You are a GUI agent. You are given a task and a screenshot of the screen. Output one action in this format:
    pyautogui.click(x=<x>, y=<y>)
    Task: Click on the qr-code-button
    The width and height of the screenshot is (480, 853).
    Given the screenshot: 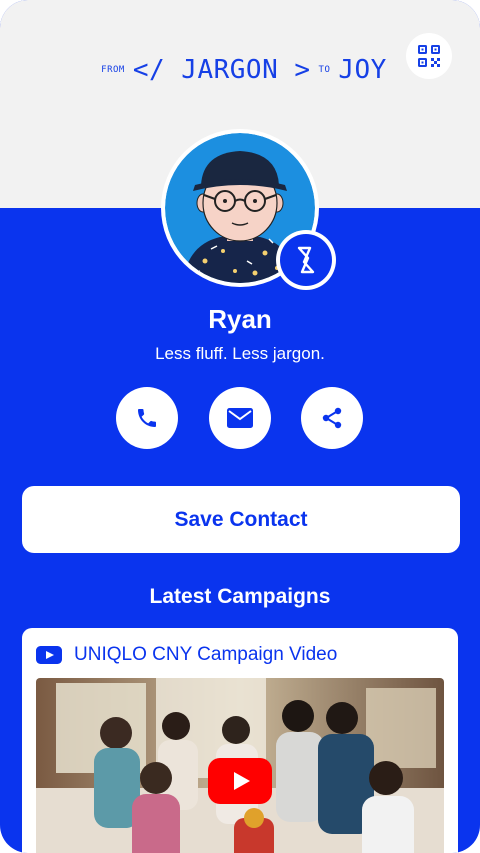 What is the action you would take?
    pyautogui.click(x=429, y=56)
    